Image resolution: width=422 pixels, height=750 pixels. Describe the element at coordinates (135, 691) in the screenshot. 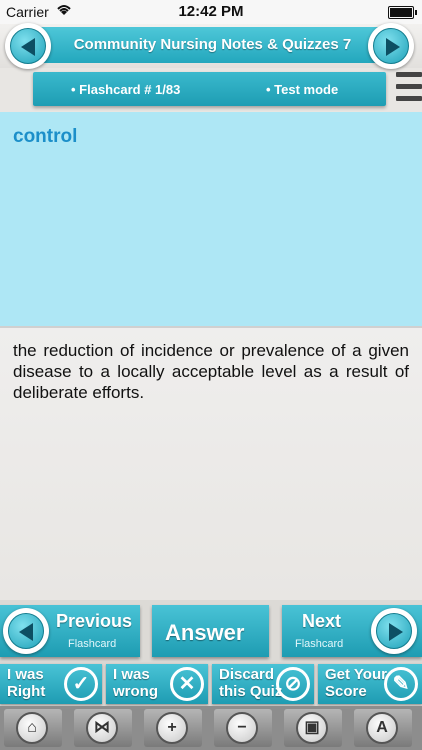

I see `wrong-label-2: wrong` at that location.